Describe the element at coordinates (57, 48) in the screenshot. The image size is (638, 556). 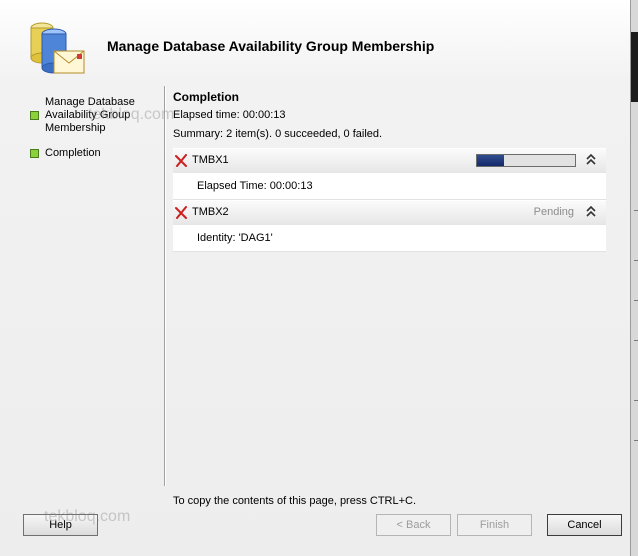
I see `database-mail-icon` at that location.